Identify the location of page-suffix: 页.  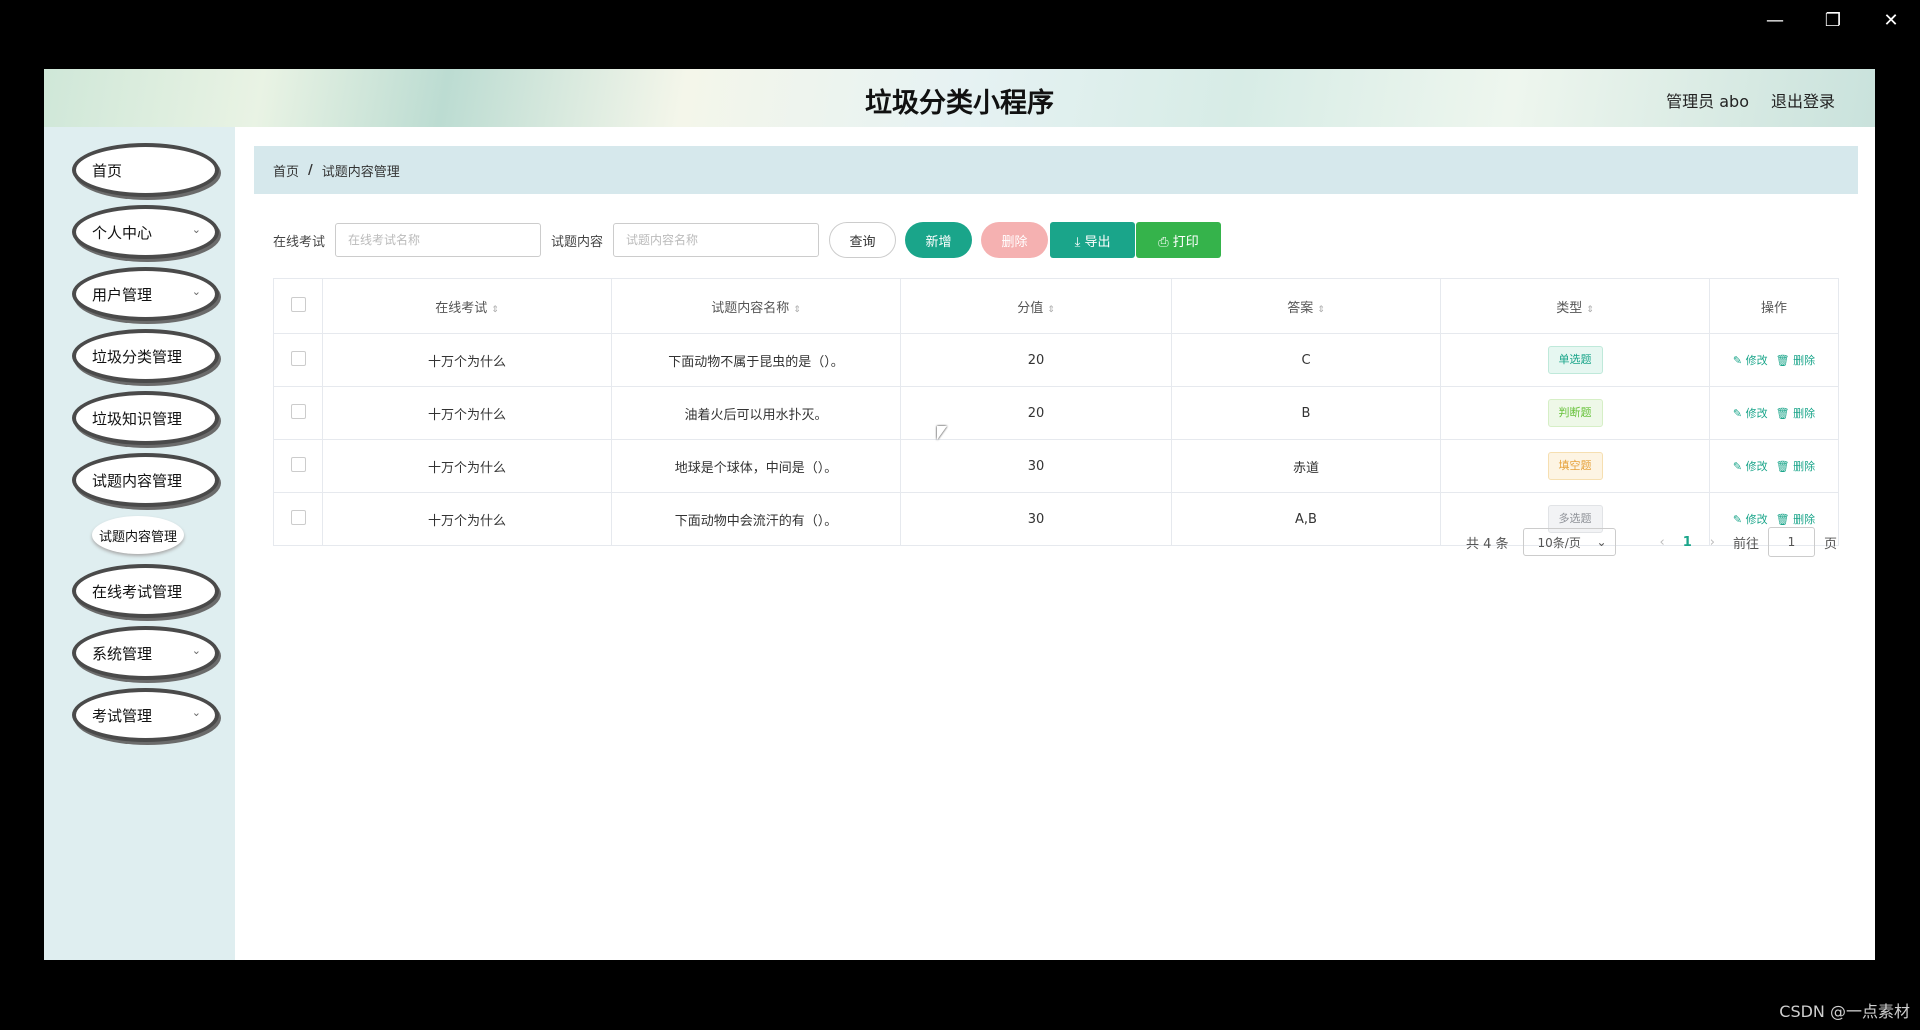
(1830, 544).